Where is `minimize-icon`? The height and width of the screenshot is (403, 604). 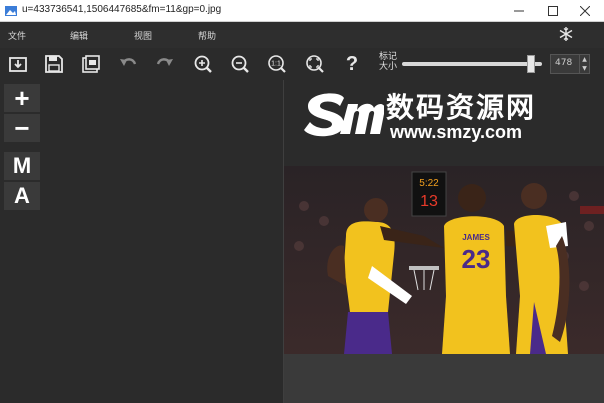
minimize-icon is located at coordinates (519, 11).